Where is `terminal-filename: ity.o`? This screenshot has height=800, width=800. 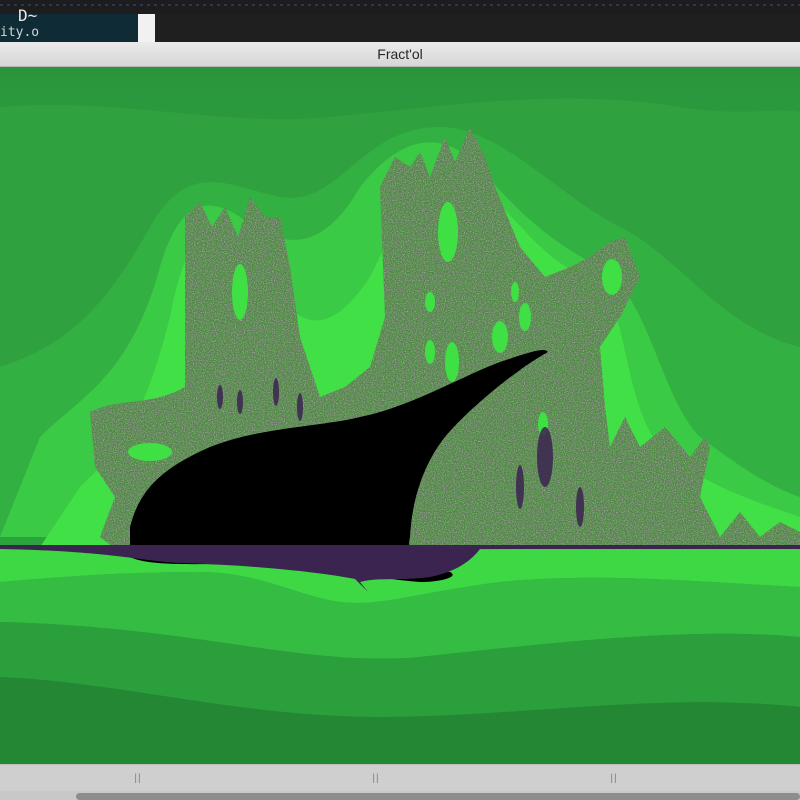
terminal-filename: ity.o is located at coordinates (20, 32).